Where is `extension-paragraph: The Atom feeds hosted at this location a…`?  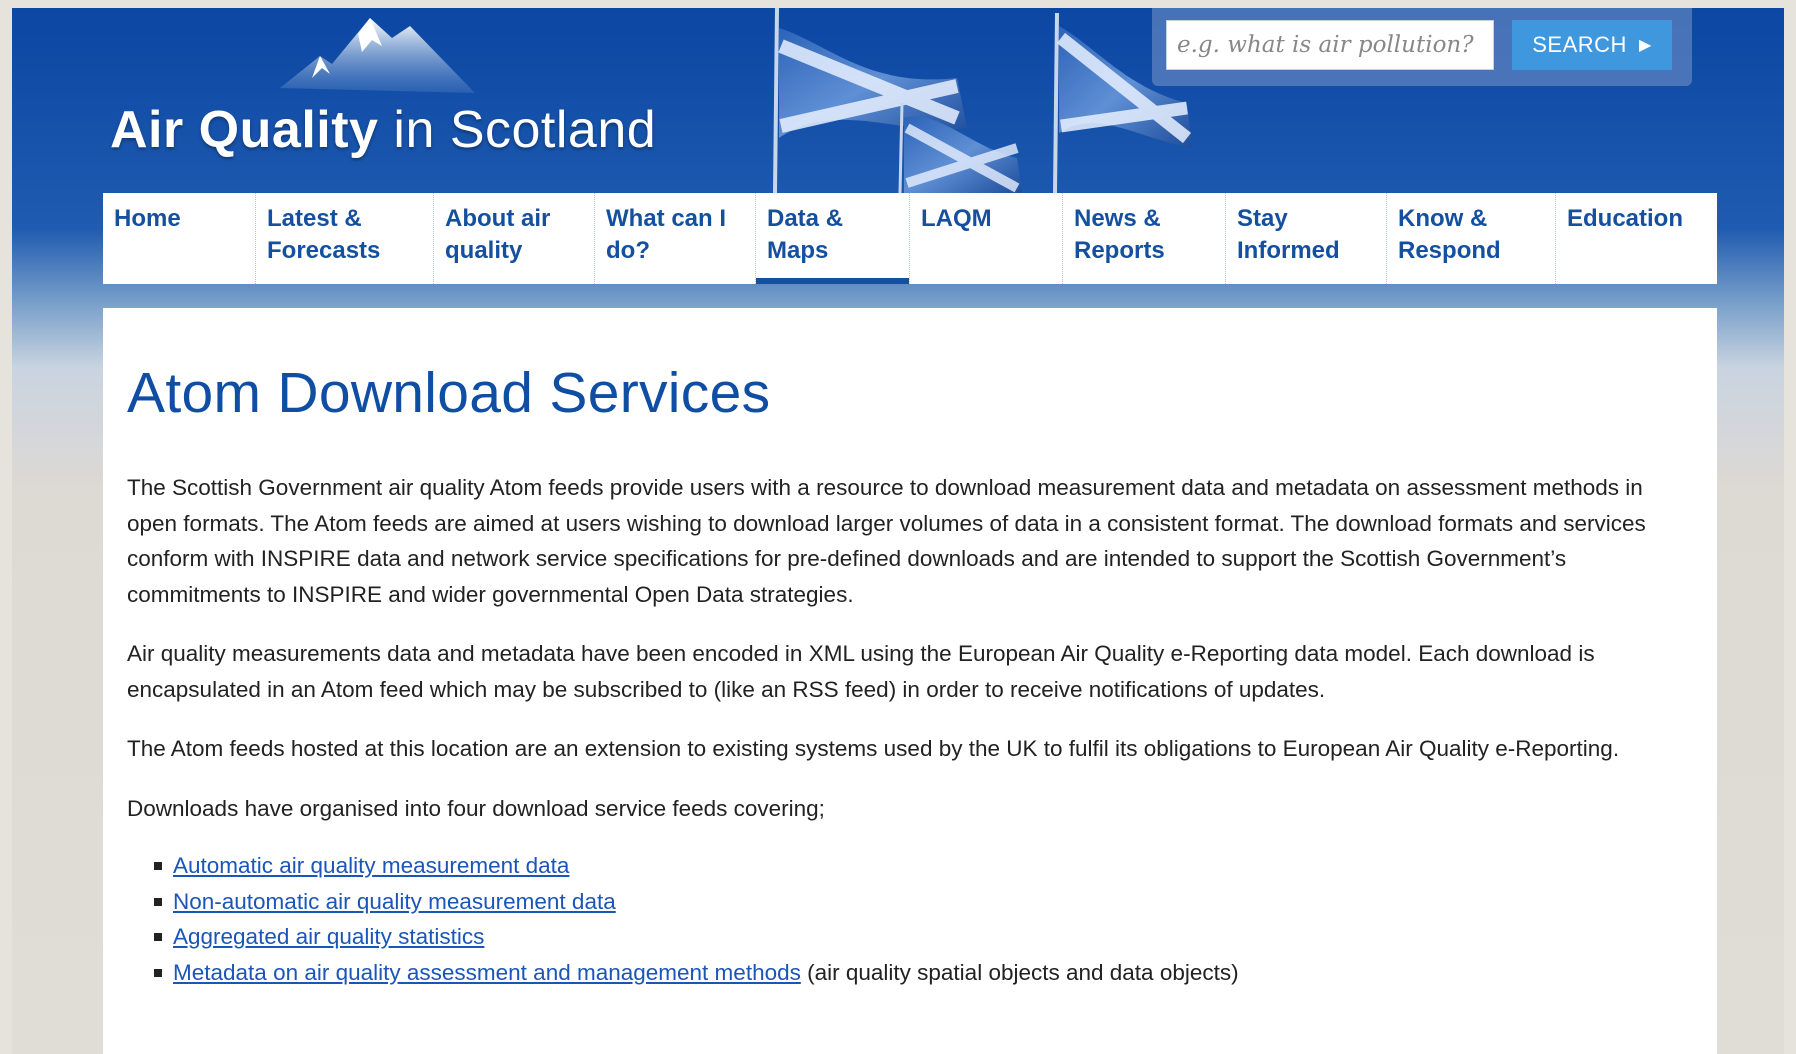
extension-paragraph: The Atom feeds hosted at this location a… is located at coordinates (873, 748).